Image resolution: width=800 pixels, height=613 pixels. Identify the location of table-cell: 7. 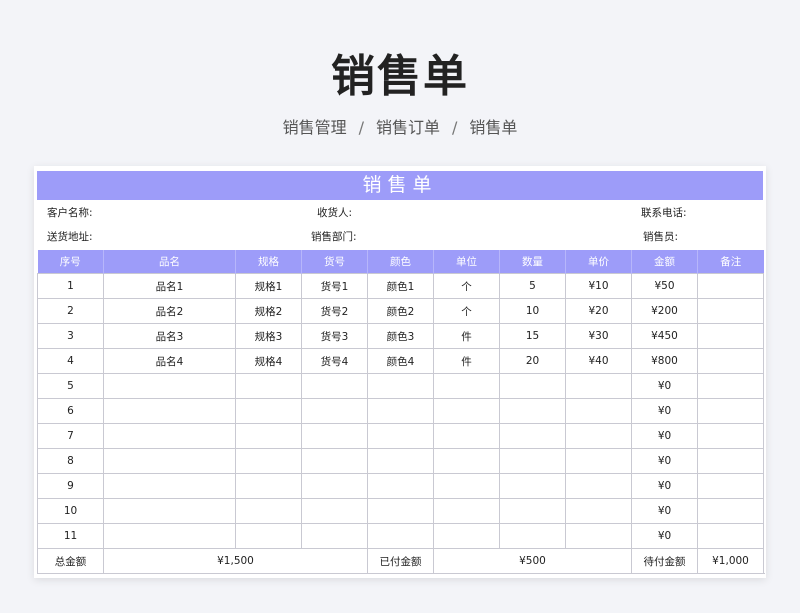
(70, 436).